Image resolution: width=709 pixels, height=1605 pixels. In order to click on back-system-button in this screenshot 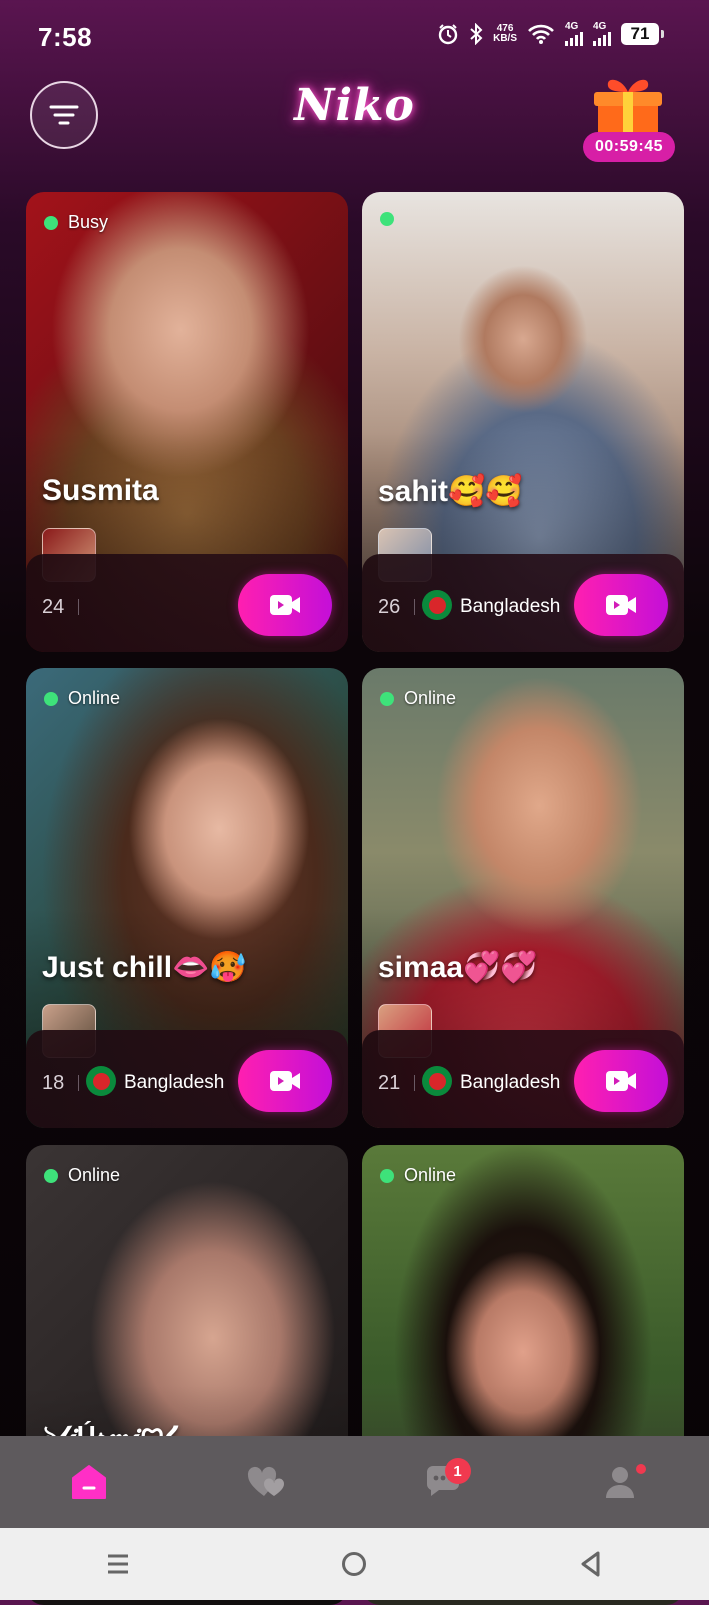, I will do `click(591, 1564)`.